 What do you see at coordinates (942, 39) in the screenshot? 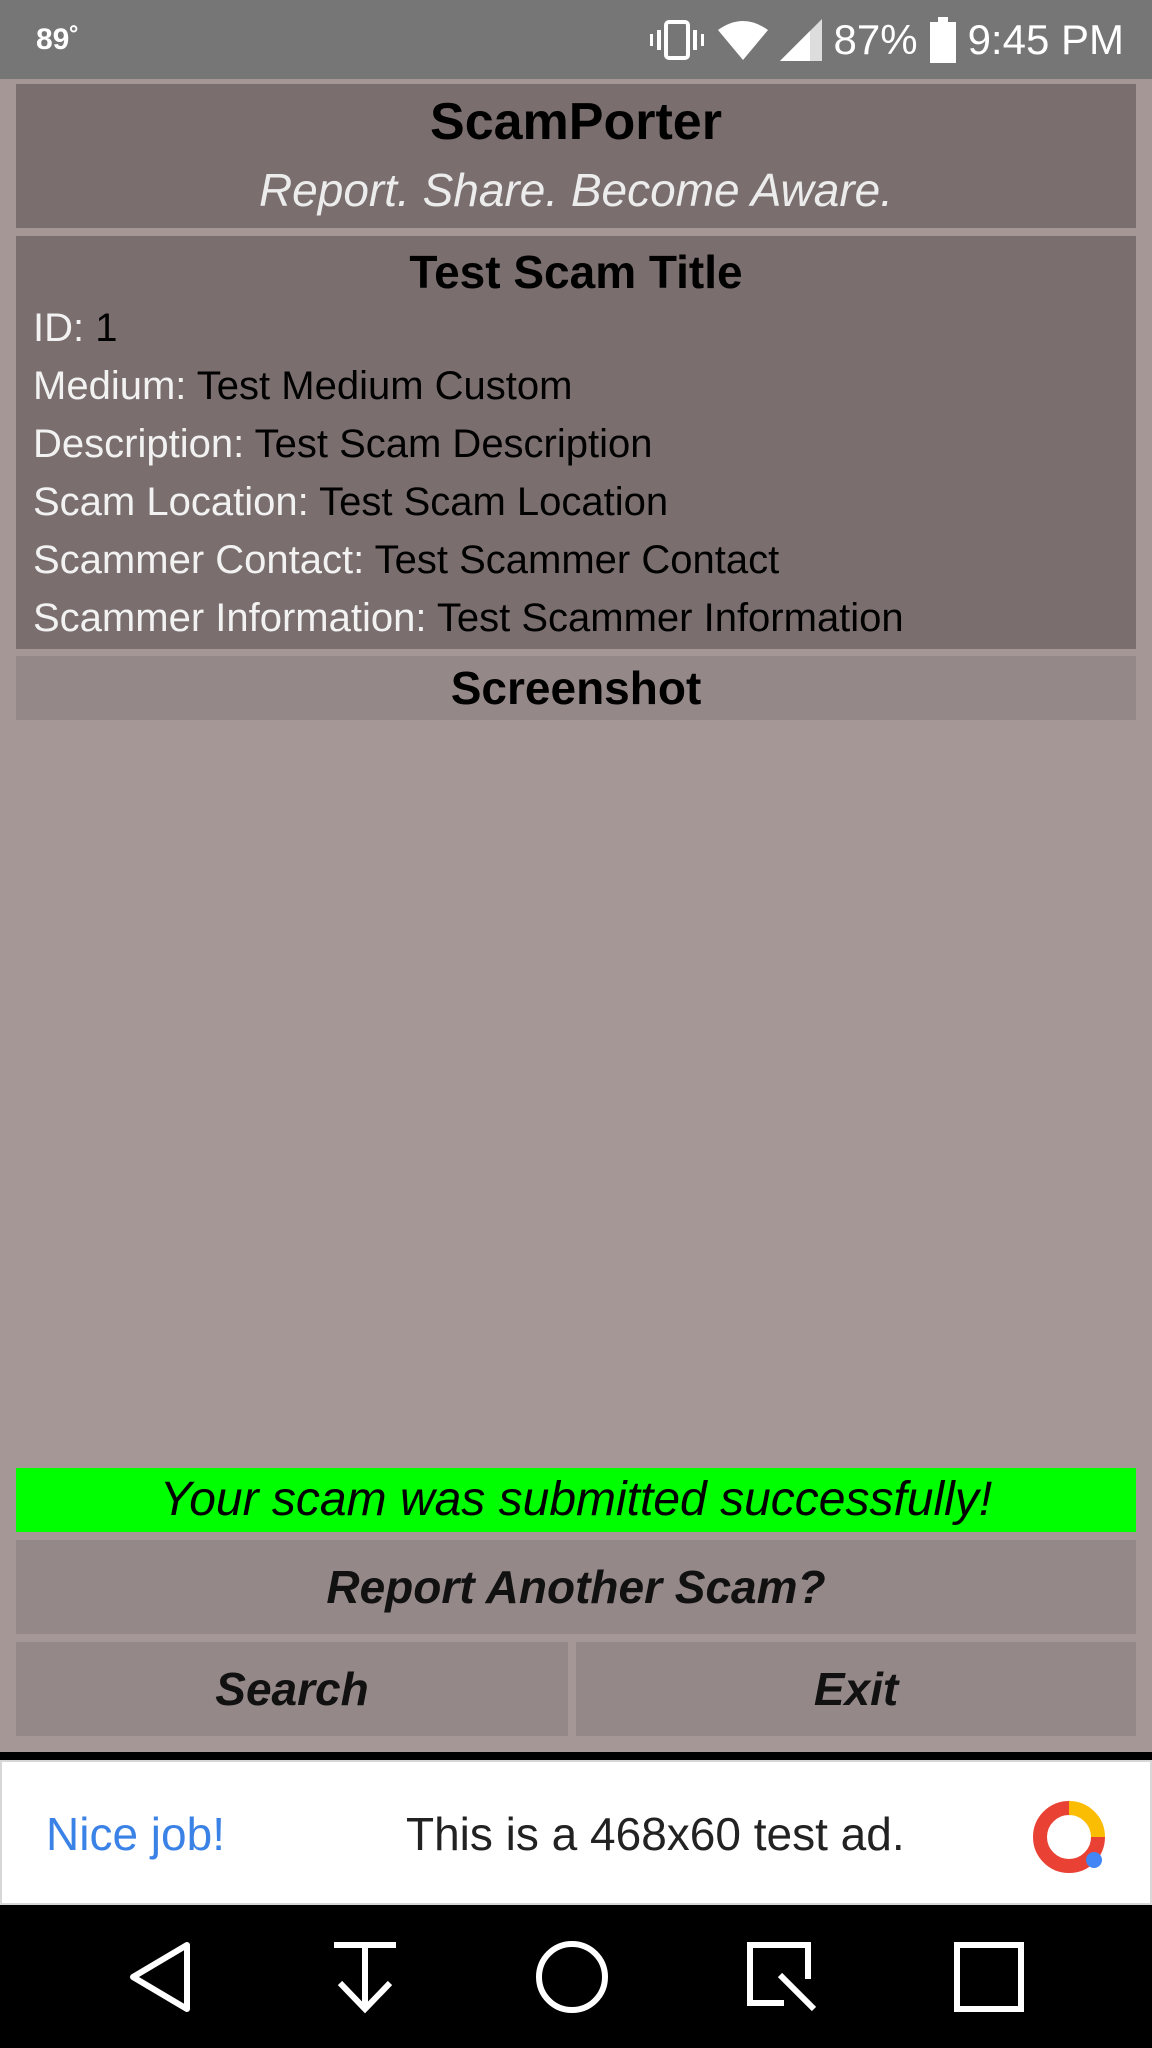
I see `battery-icon` at bounding box center [942, 39].